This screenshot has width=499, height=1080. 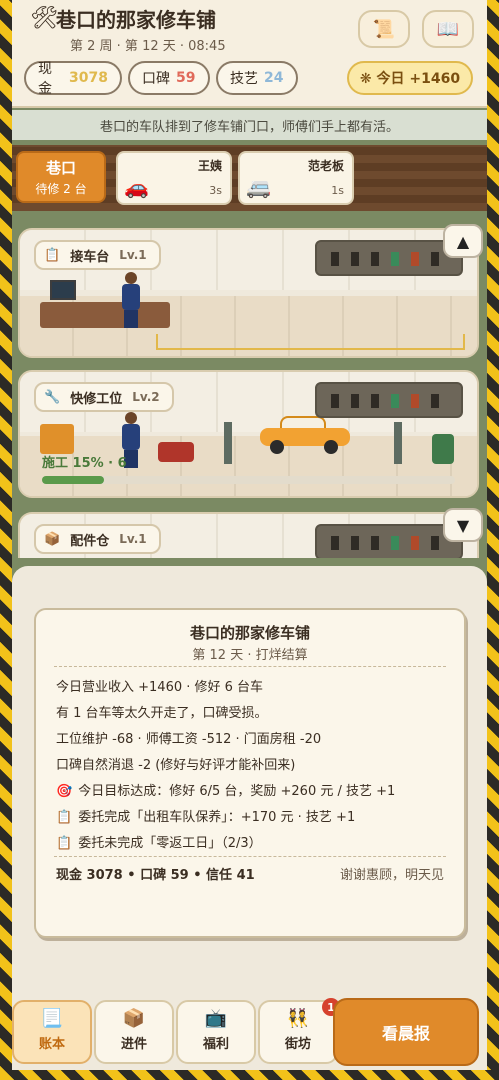 What do you see at coordinates (249, 125) in the screenshot?
I see `status-message: 巷口的车队排到了修车铺门口，师傅们手上都有活。` at bounding box center [249, 125].